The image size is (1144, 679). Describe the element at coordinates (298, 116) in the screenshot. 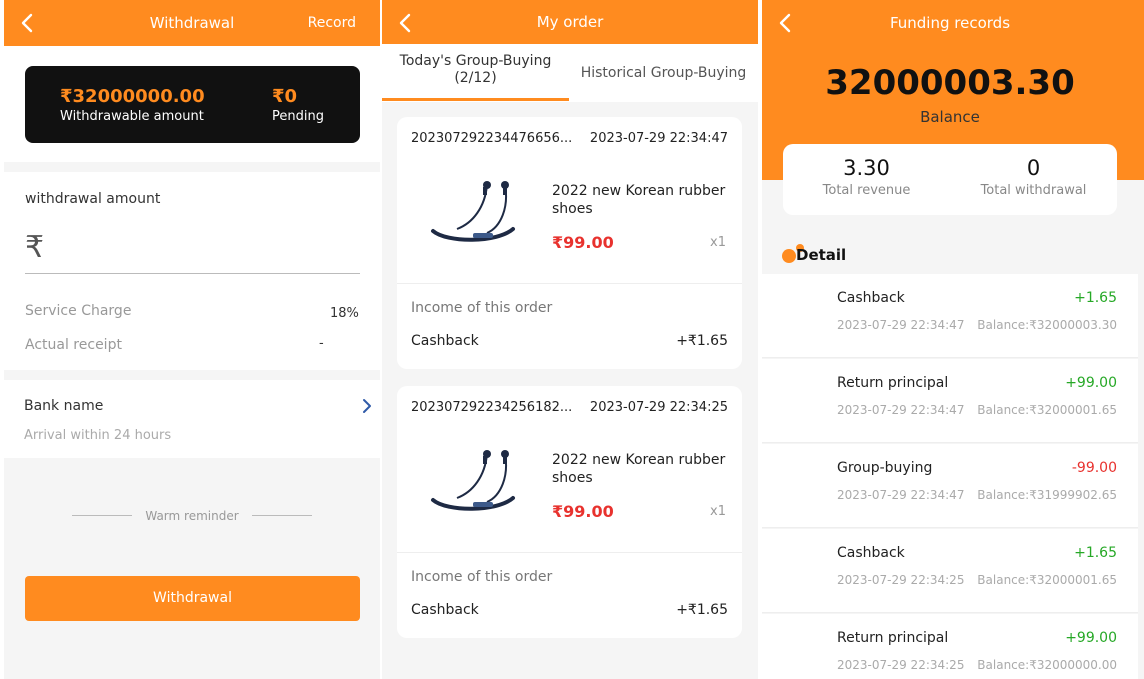

I see `pending-label: Pending` at that location.